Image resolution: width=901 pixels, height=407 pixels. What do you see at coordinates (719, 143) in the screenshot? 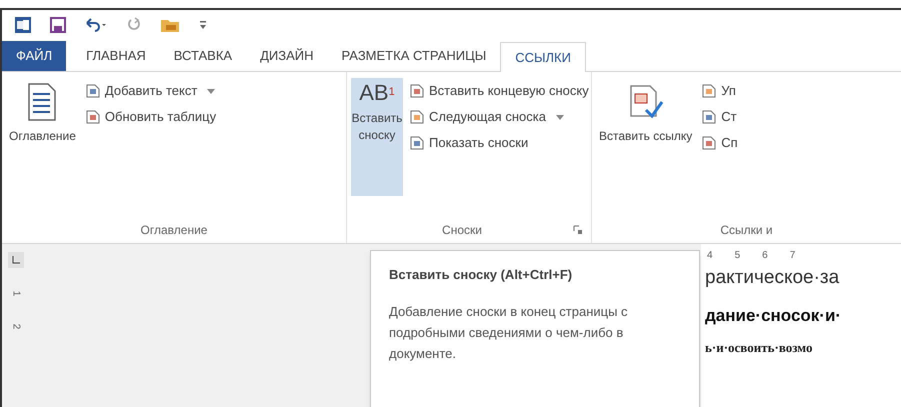
I see `small-command-button: Сп` at bounding box center [719, 143].